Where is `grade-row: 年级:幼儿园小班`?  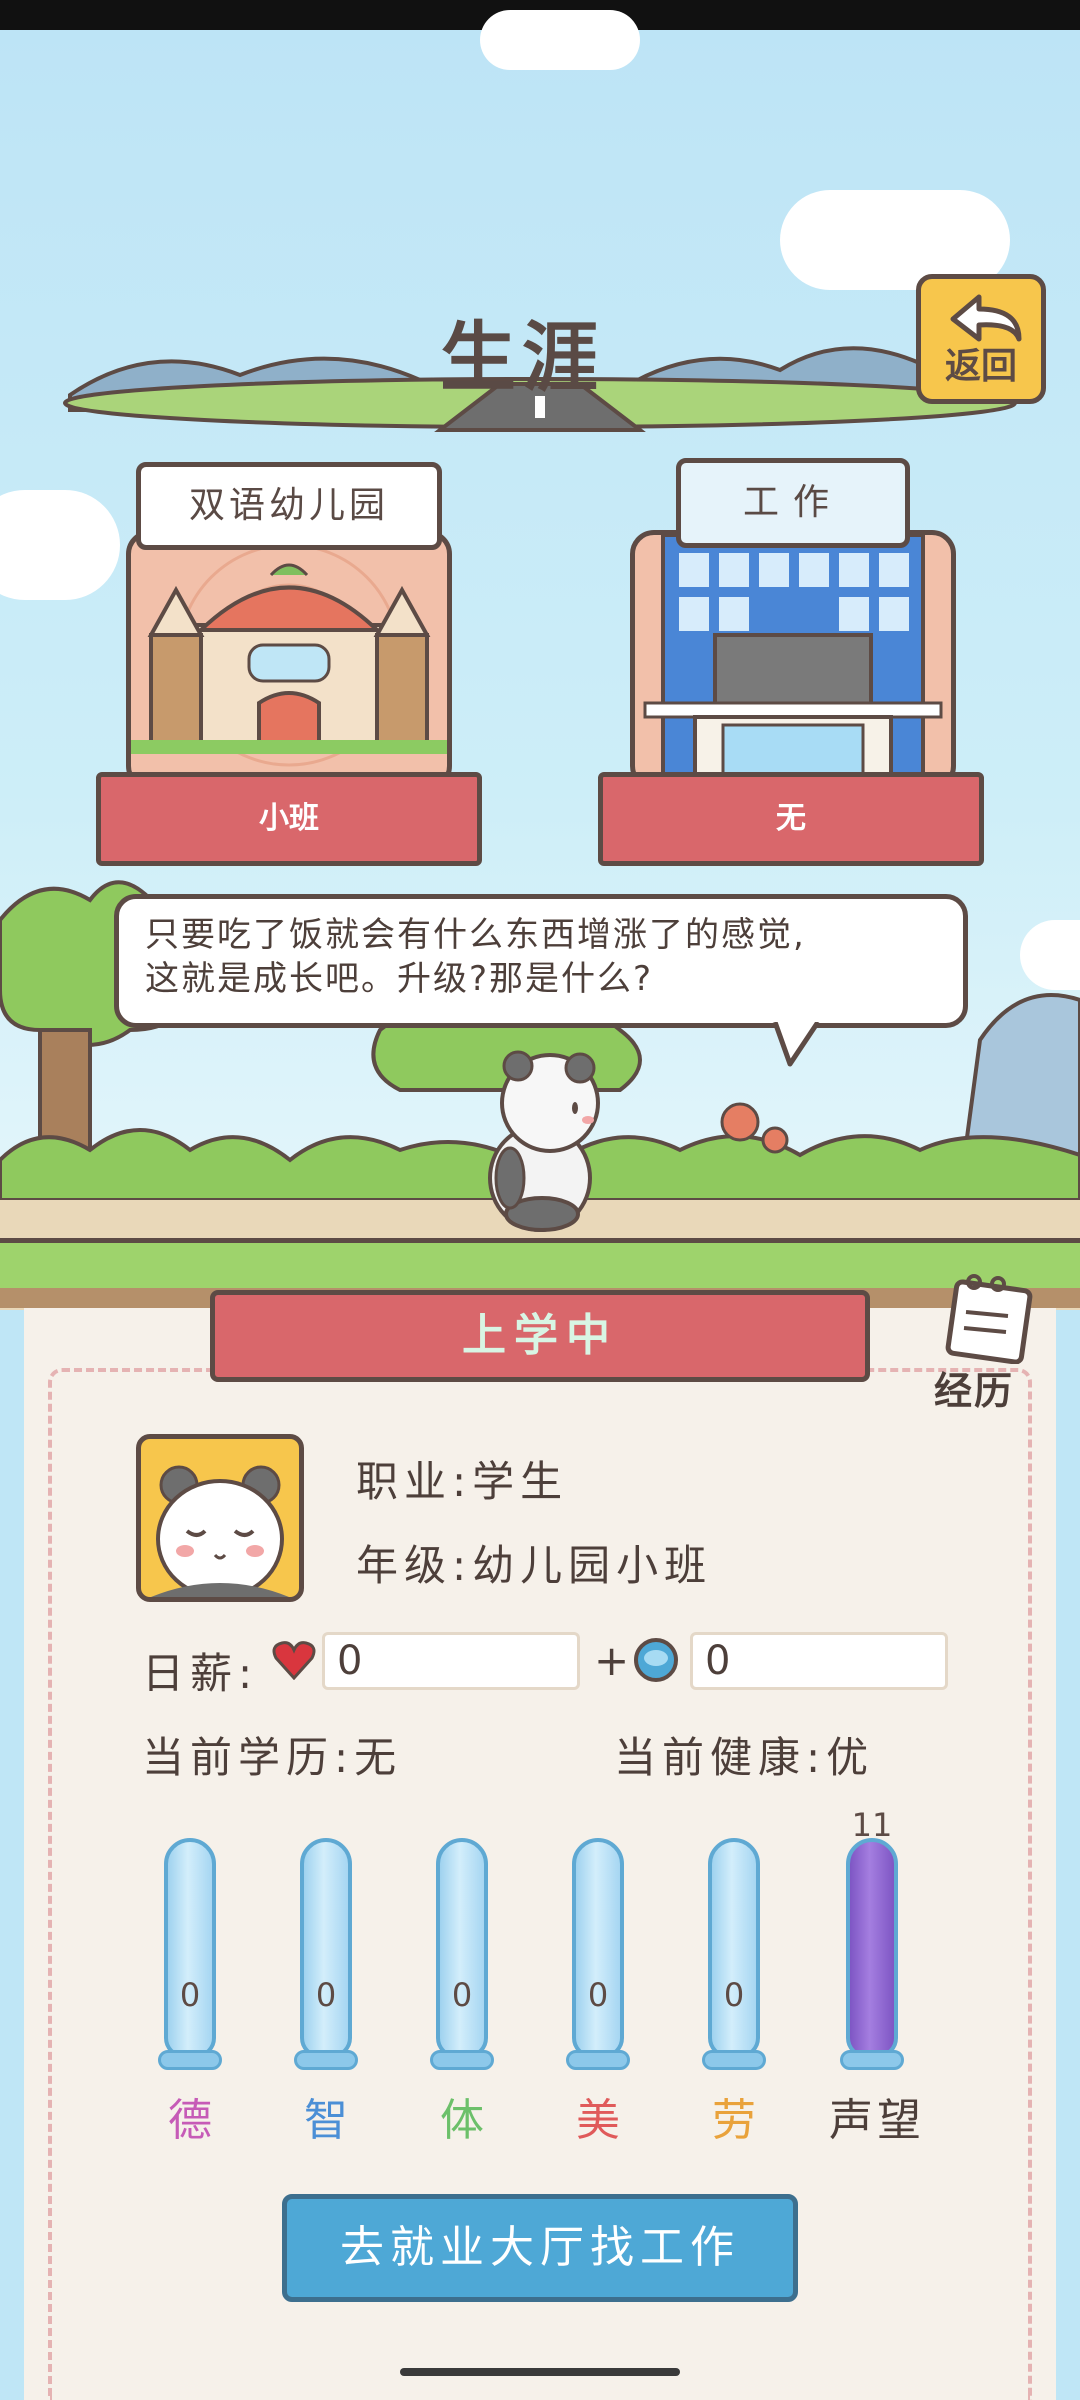
grade-row: 年级:幼儿园小班 is located at coordinates (534, 1562).